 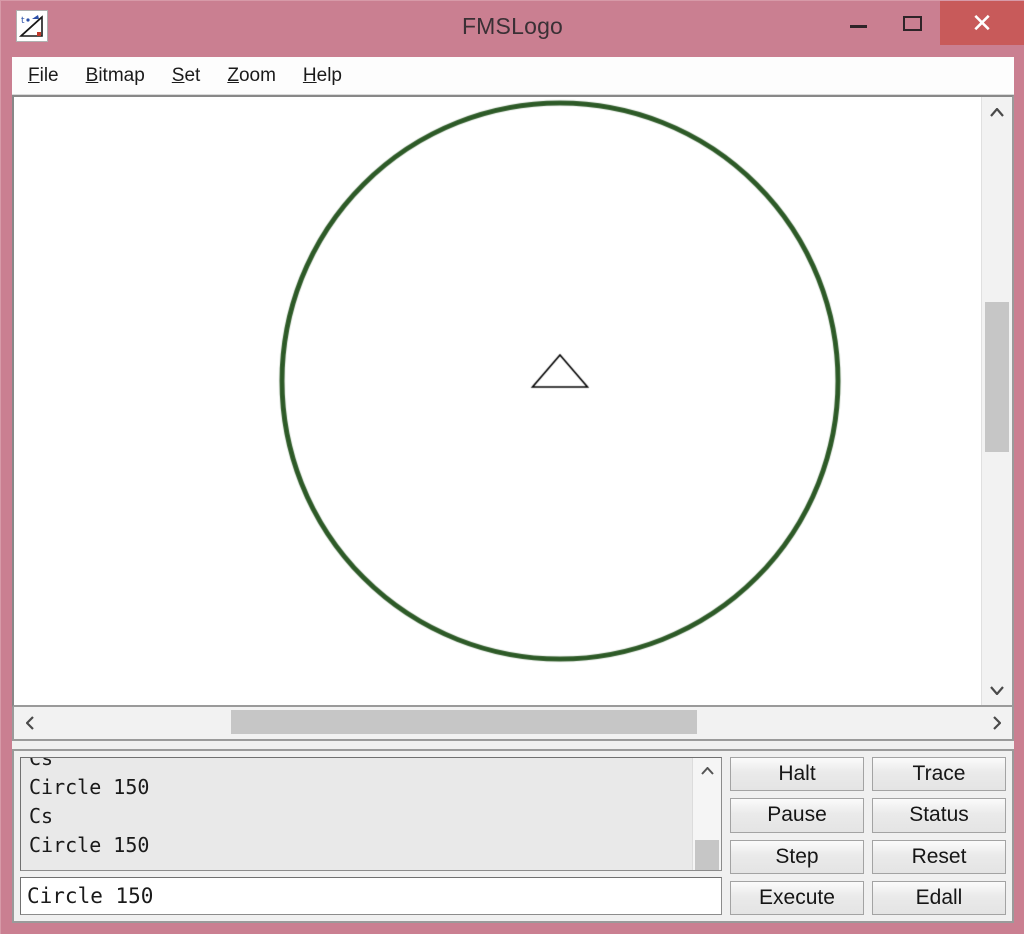 What do you see at coordinates (939, 897) in the screenshot?
I see `edall-button: Edall` at bounding box center [939, 897].